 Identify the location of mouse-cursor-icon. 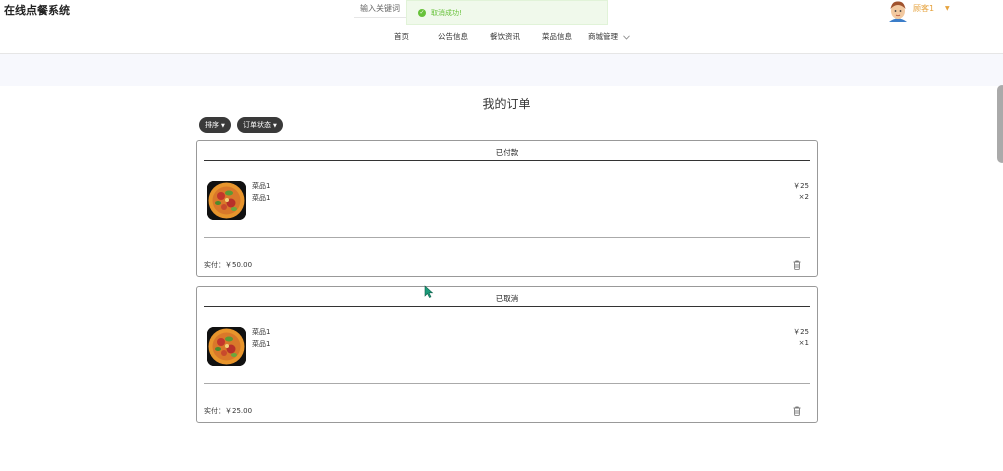
(429, 291).